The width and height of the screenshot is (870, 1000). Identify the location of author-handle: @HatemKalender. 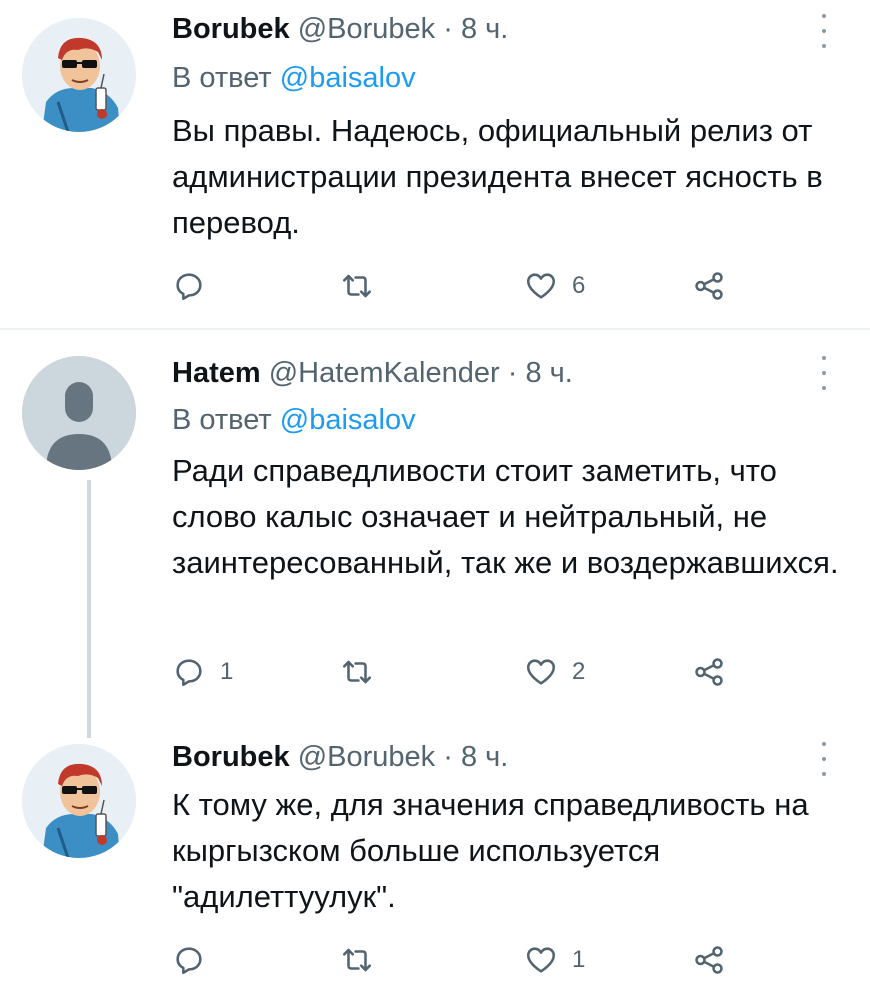
(384, 373).